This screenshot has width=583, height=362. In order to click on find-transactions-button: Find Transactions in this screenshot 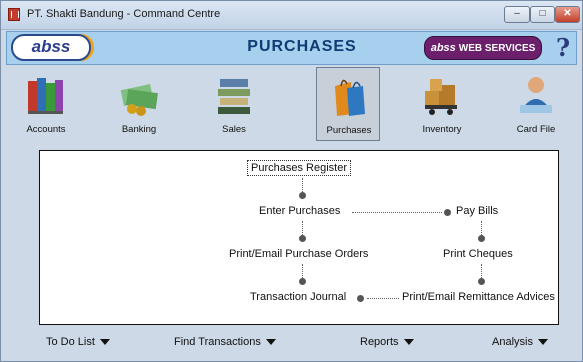, I will do `click(225, 342)`.